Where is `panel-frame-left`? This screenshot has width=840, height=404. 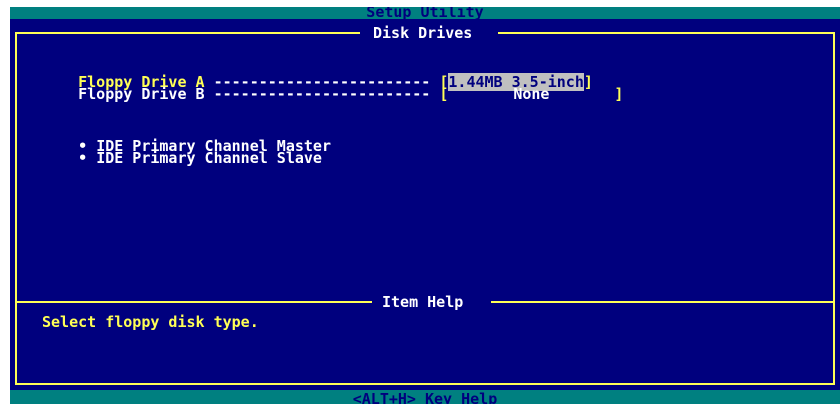 panel-frame-left is located at coordinates (16, 208).